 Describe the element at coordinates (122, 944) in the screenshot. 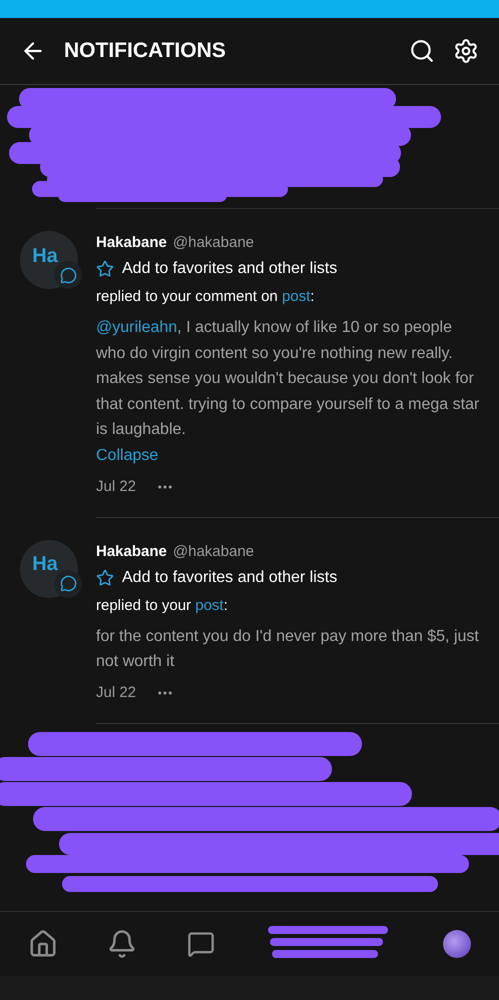

I see `bell-icon` at that location.